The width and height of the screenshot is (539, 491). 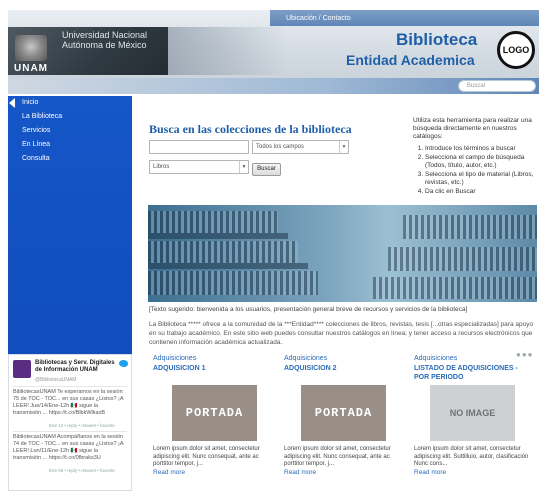 What do you see at coordinates (208, 368) in the screenshot?
I see `acquisition-title: ADQUISICION 1` at bounding box center [208, 368].